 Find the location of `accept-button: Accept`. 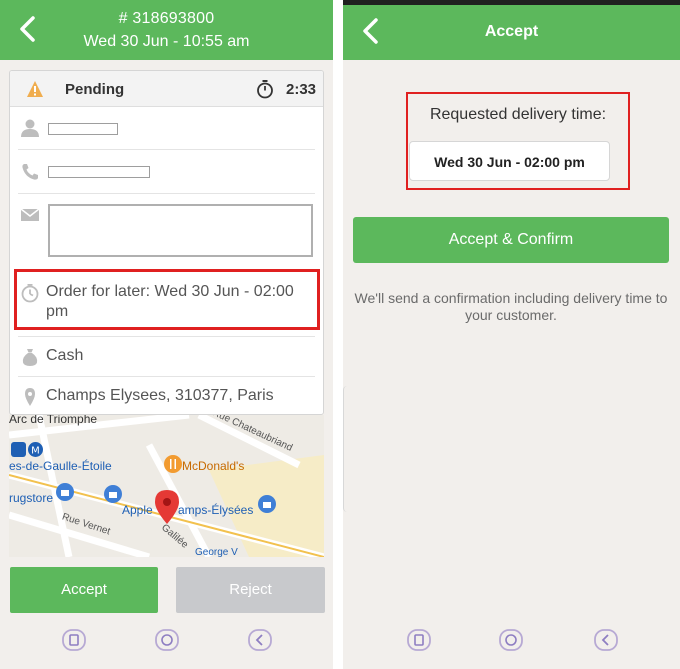

accept-button: Accept is located at coordinates (84, 590).